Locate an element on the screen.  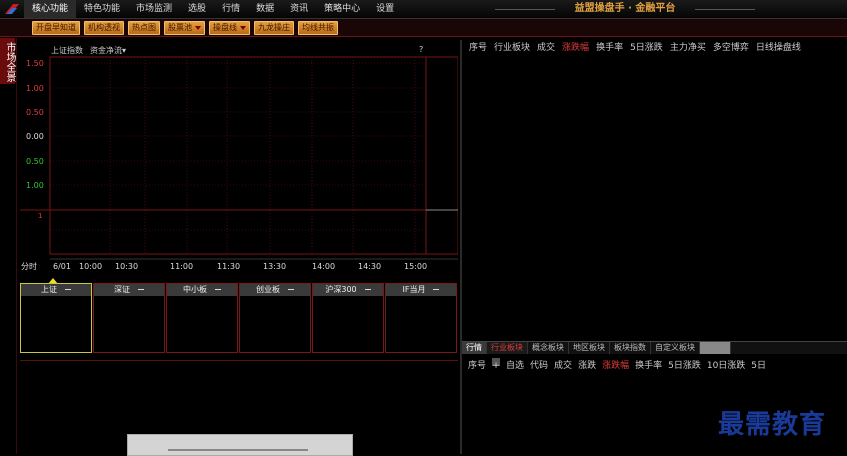
sector-column-header: 多空博弈 is located at coordinates (731, 48).